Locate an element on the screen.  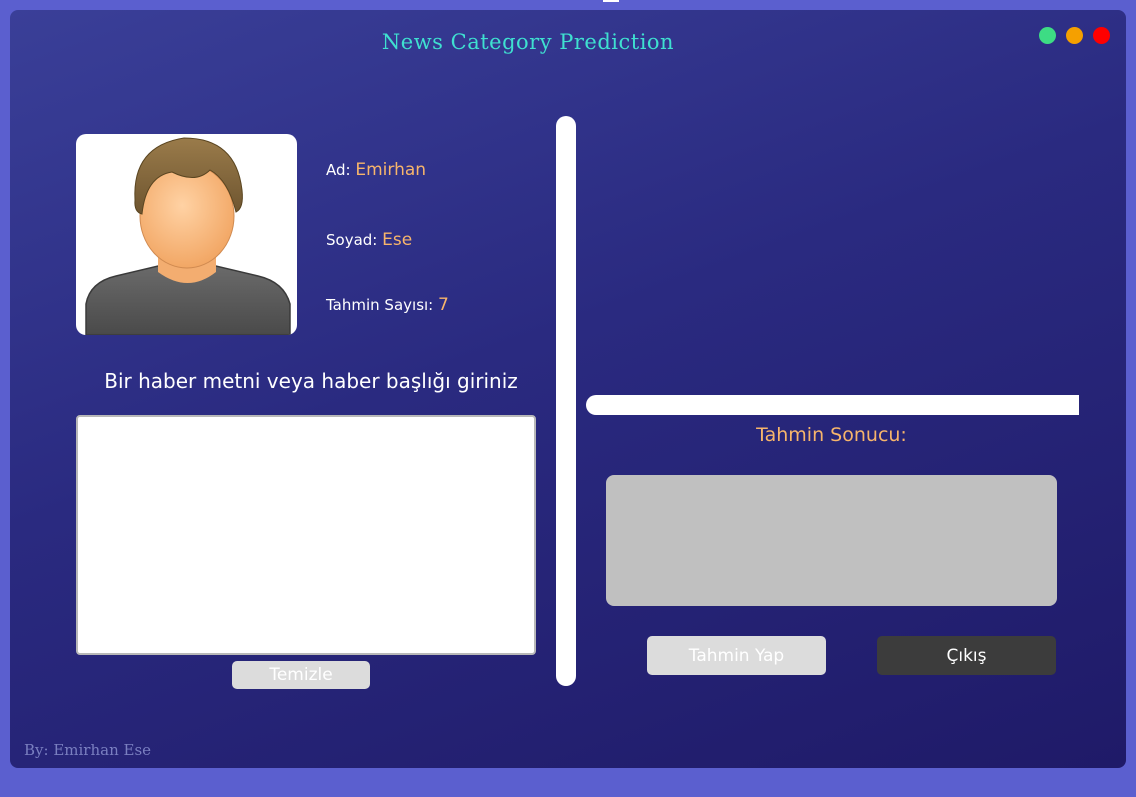
user-avatar-graphic is located at coordinates (188, 236).